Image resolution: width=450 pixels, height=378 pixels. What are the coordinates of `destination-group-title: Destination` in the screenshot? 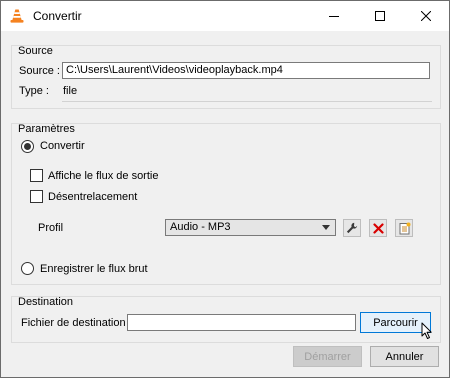 It's located at (46, 302).